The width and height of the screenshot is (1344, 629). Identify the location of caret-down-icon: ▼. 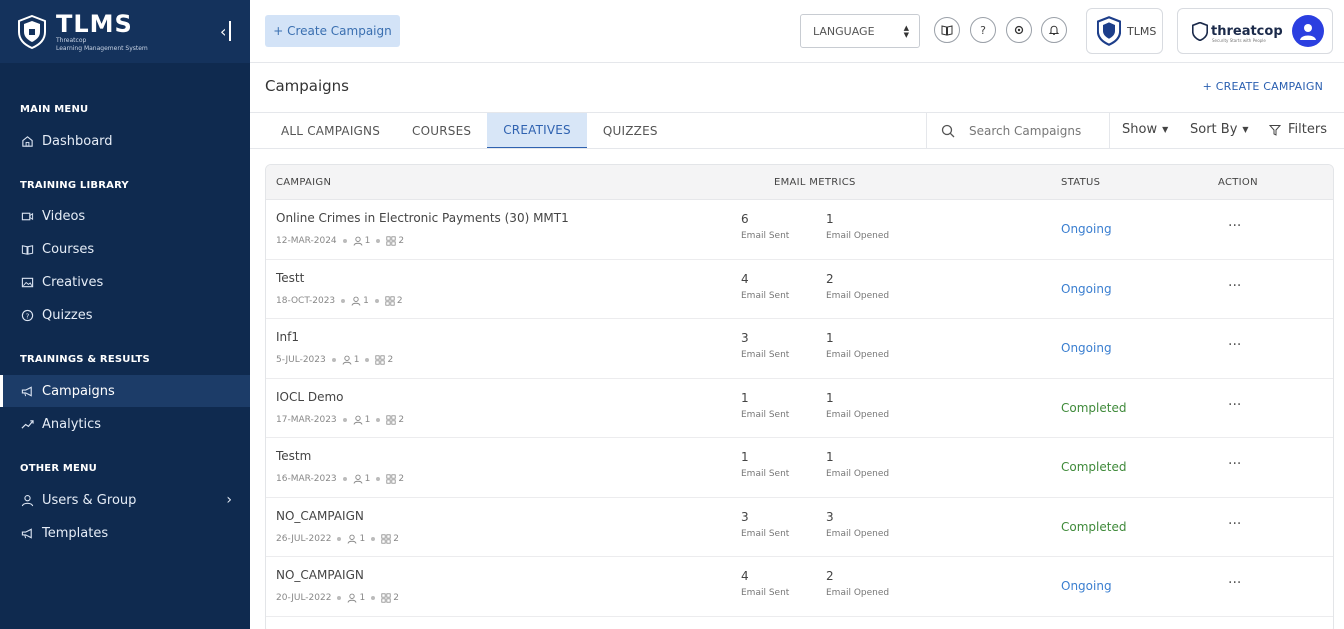
(1165, 129).